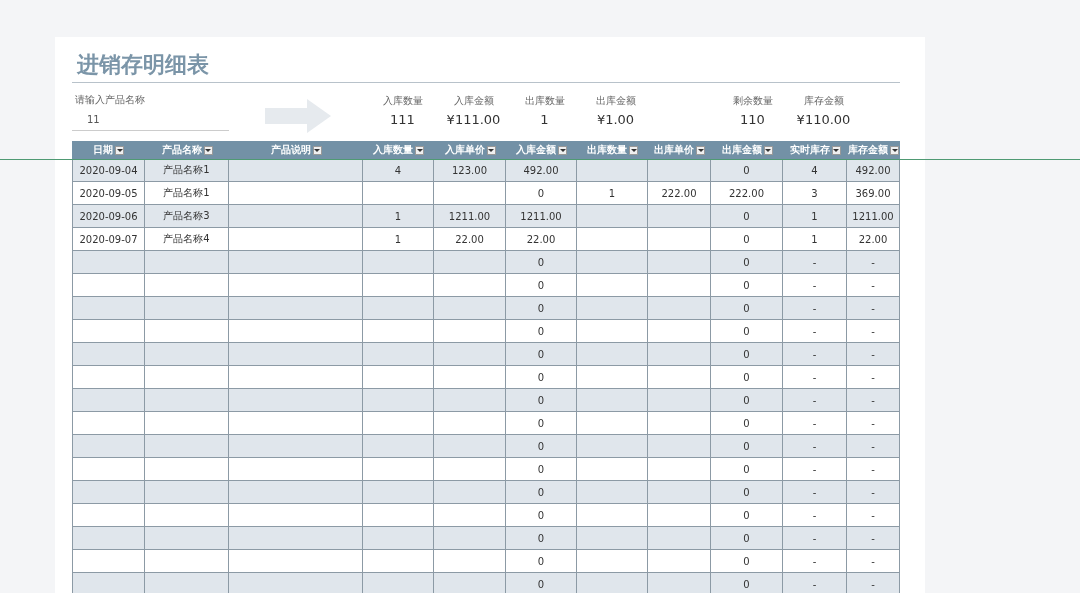 The height and width of the screenshot is (593, 1080). What do you see at coordinates (544, 101) in the screenshot?
I see `stat-label: 出库数量` at bounding box center [544, 101].